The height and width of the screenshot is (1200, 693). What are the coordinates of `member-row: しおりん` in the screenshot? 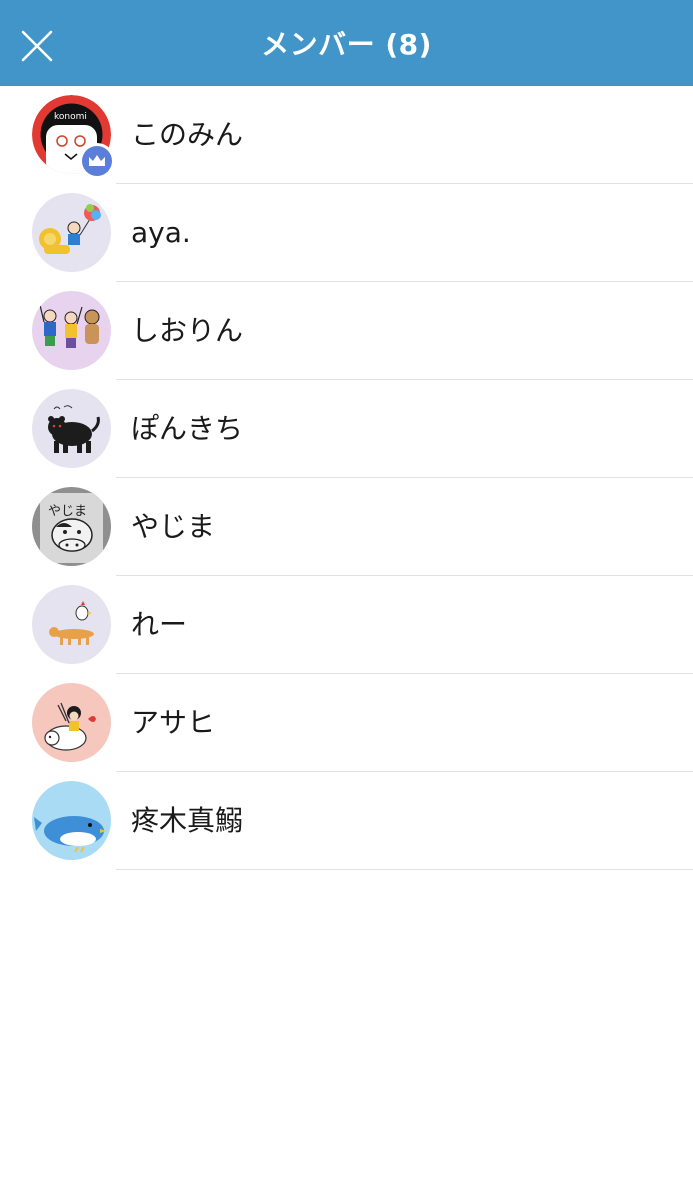 It's located at (346, 331).